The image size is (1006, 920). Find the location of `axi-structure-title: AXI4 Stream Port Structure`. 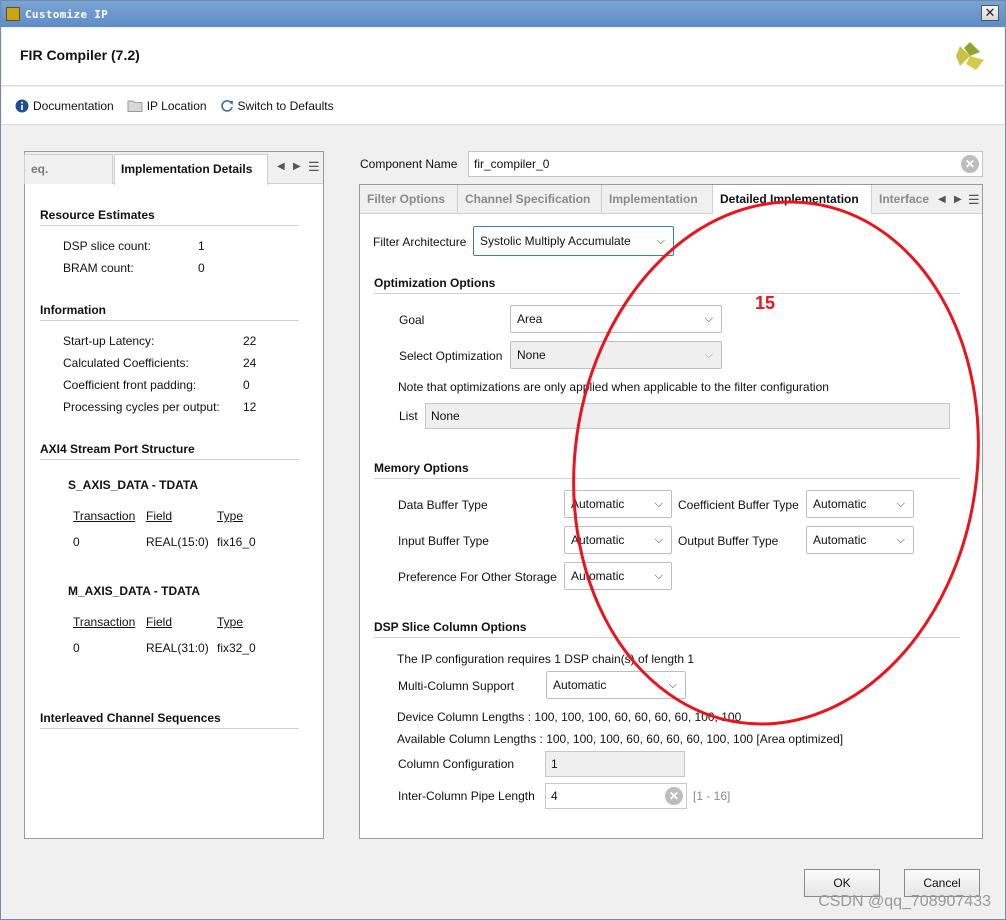

axi-structure-title: AXI4 Stream Port Structure is located at coordinates (169, 451).